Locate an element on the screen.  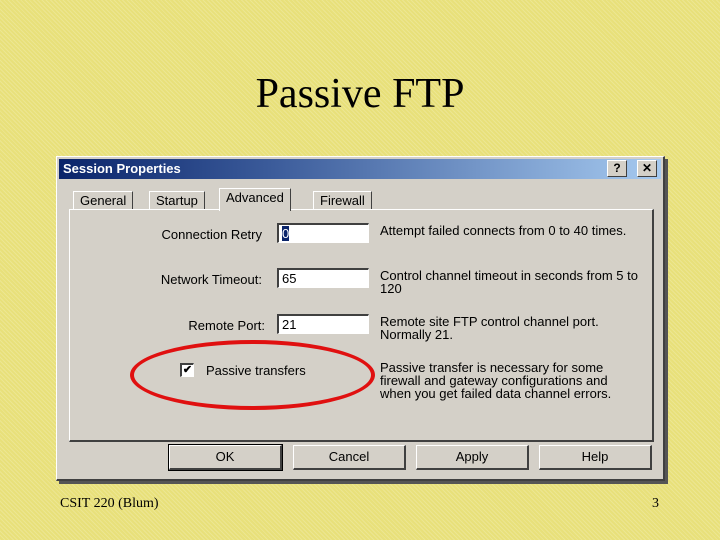
cancel-button: Cancel is located at coordinates (349, 457).